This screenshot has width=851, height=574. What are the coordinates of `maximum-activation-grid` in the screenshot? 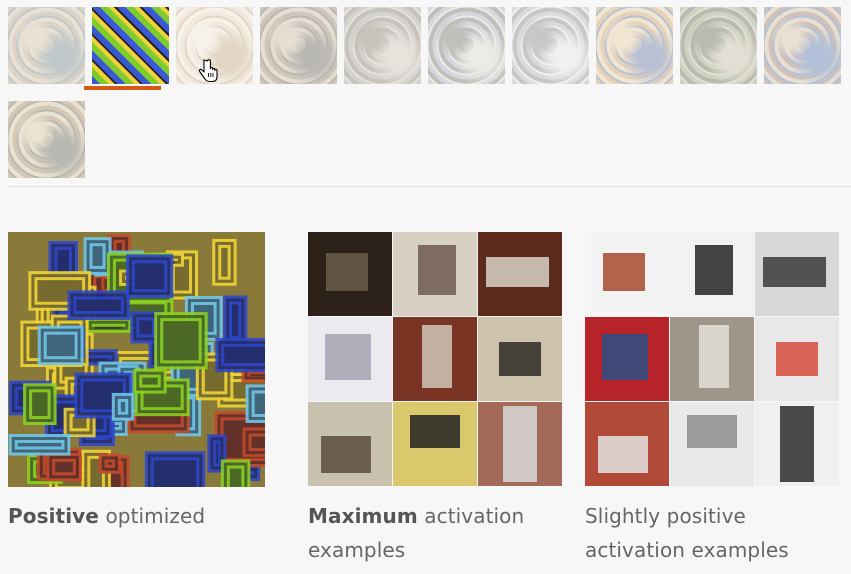 It's located at (435, 359).